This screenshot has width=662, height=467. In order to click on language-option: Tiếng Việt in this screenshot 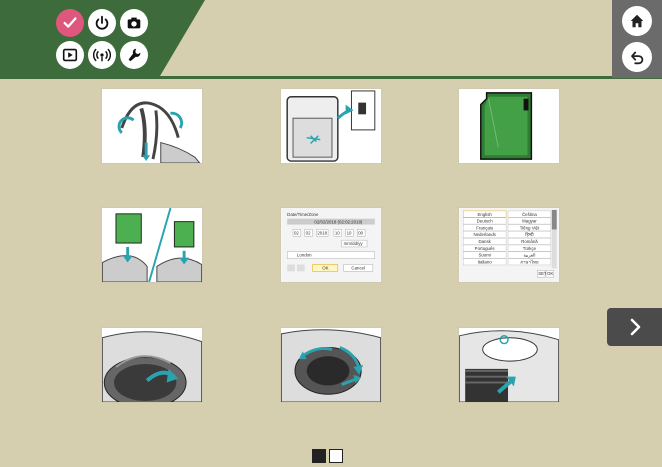, I will do `click(530, 227)`.